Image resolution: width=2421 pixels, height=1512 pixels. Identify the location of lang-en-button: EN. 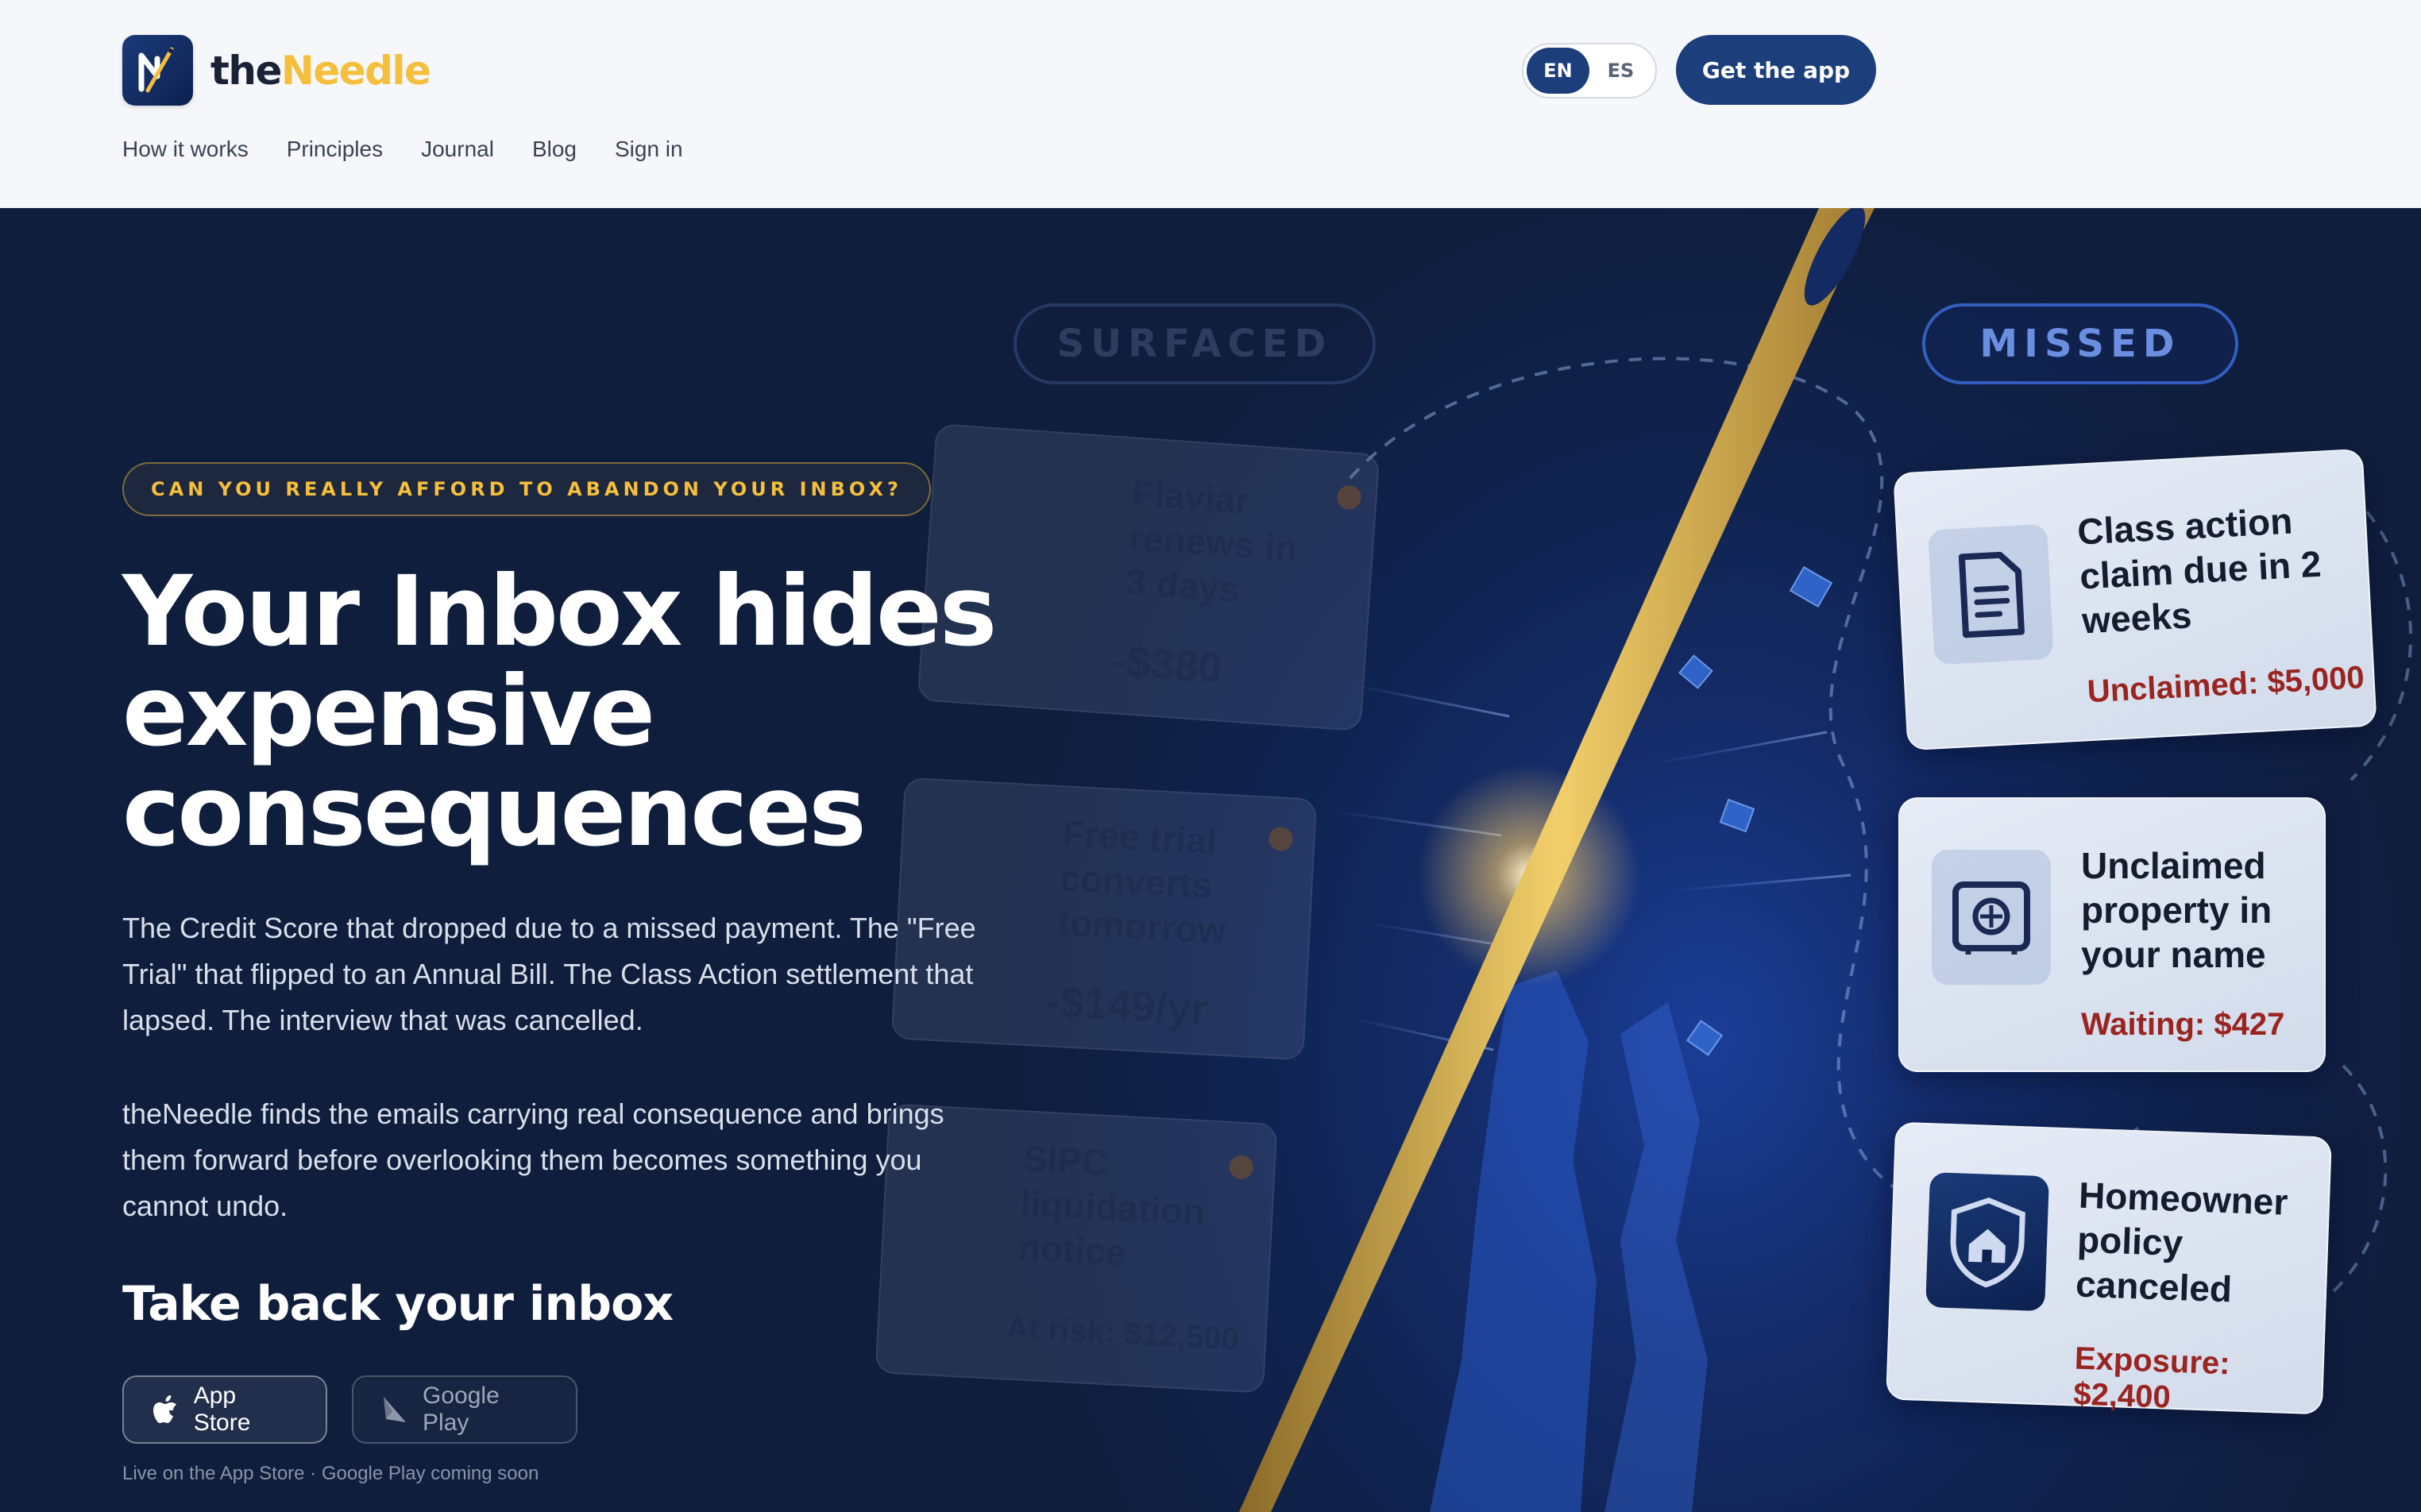
(1558, 71).